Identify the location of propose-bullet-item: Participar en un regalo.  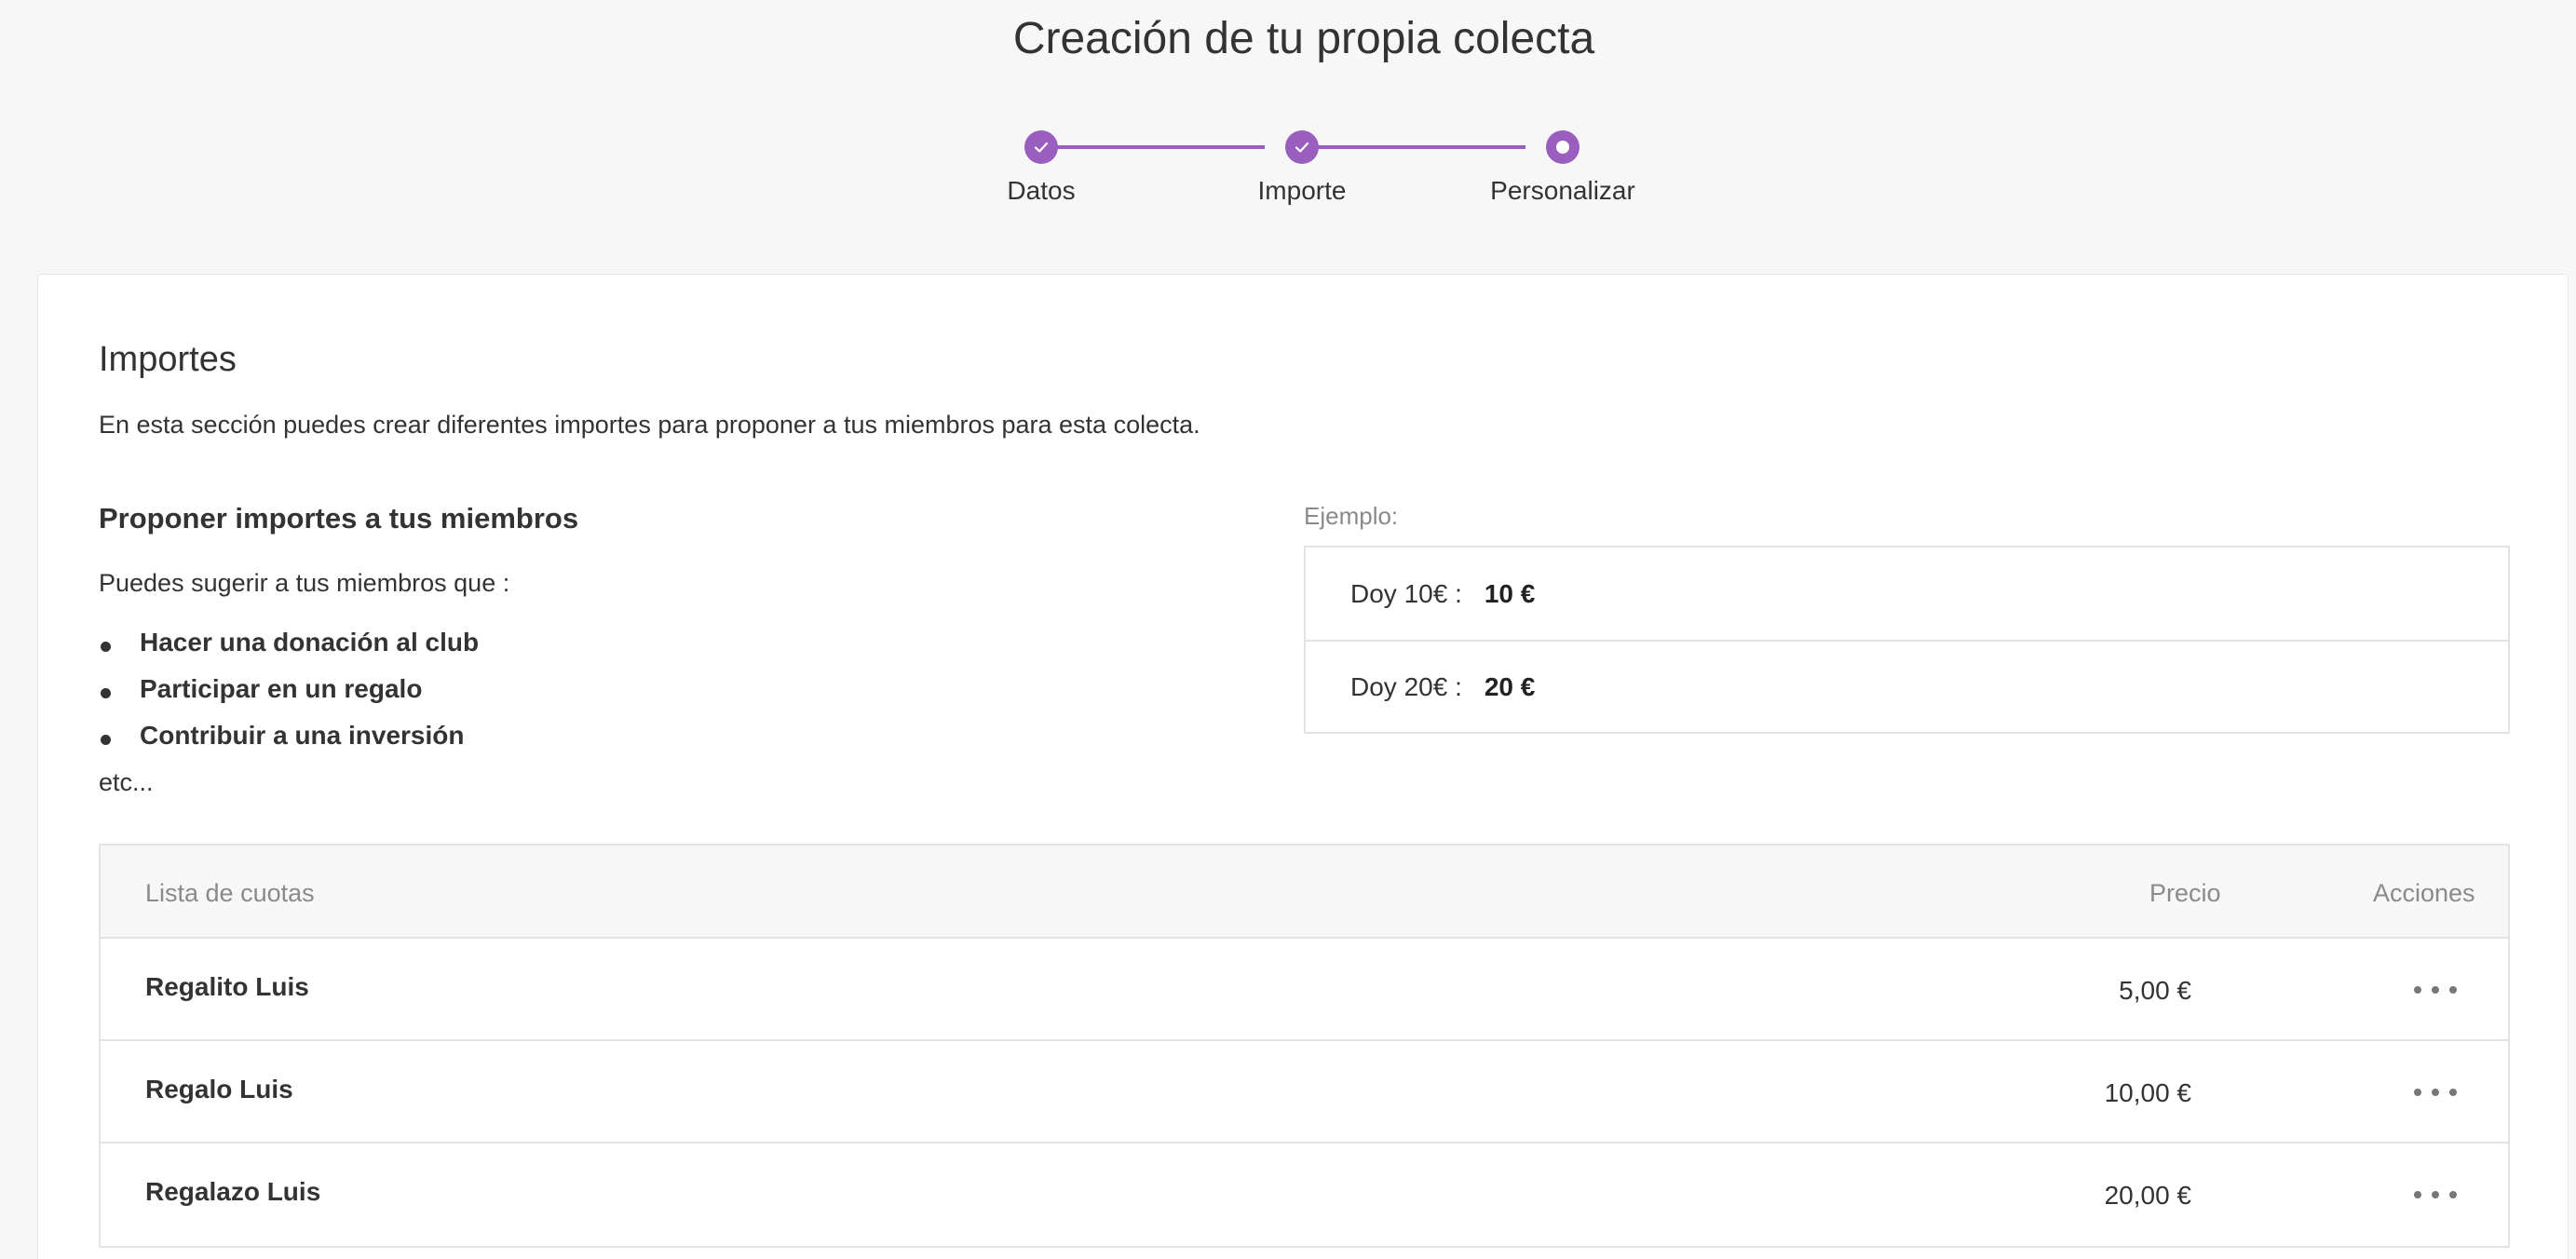
(289, 689).